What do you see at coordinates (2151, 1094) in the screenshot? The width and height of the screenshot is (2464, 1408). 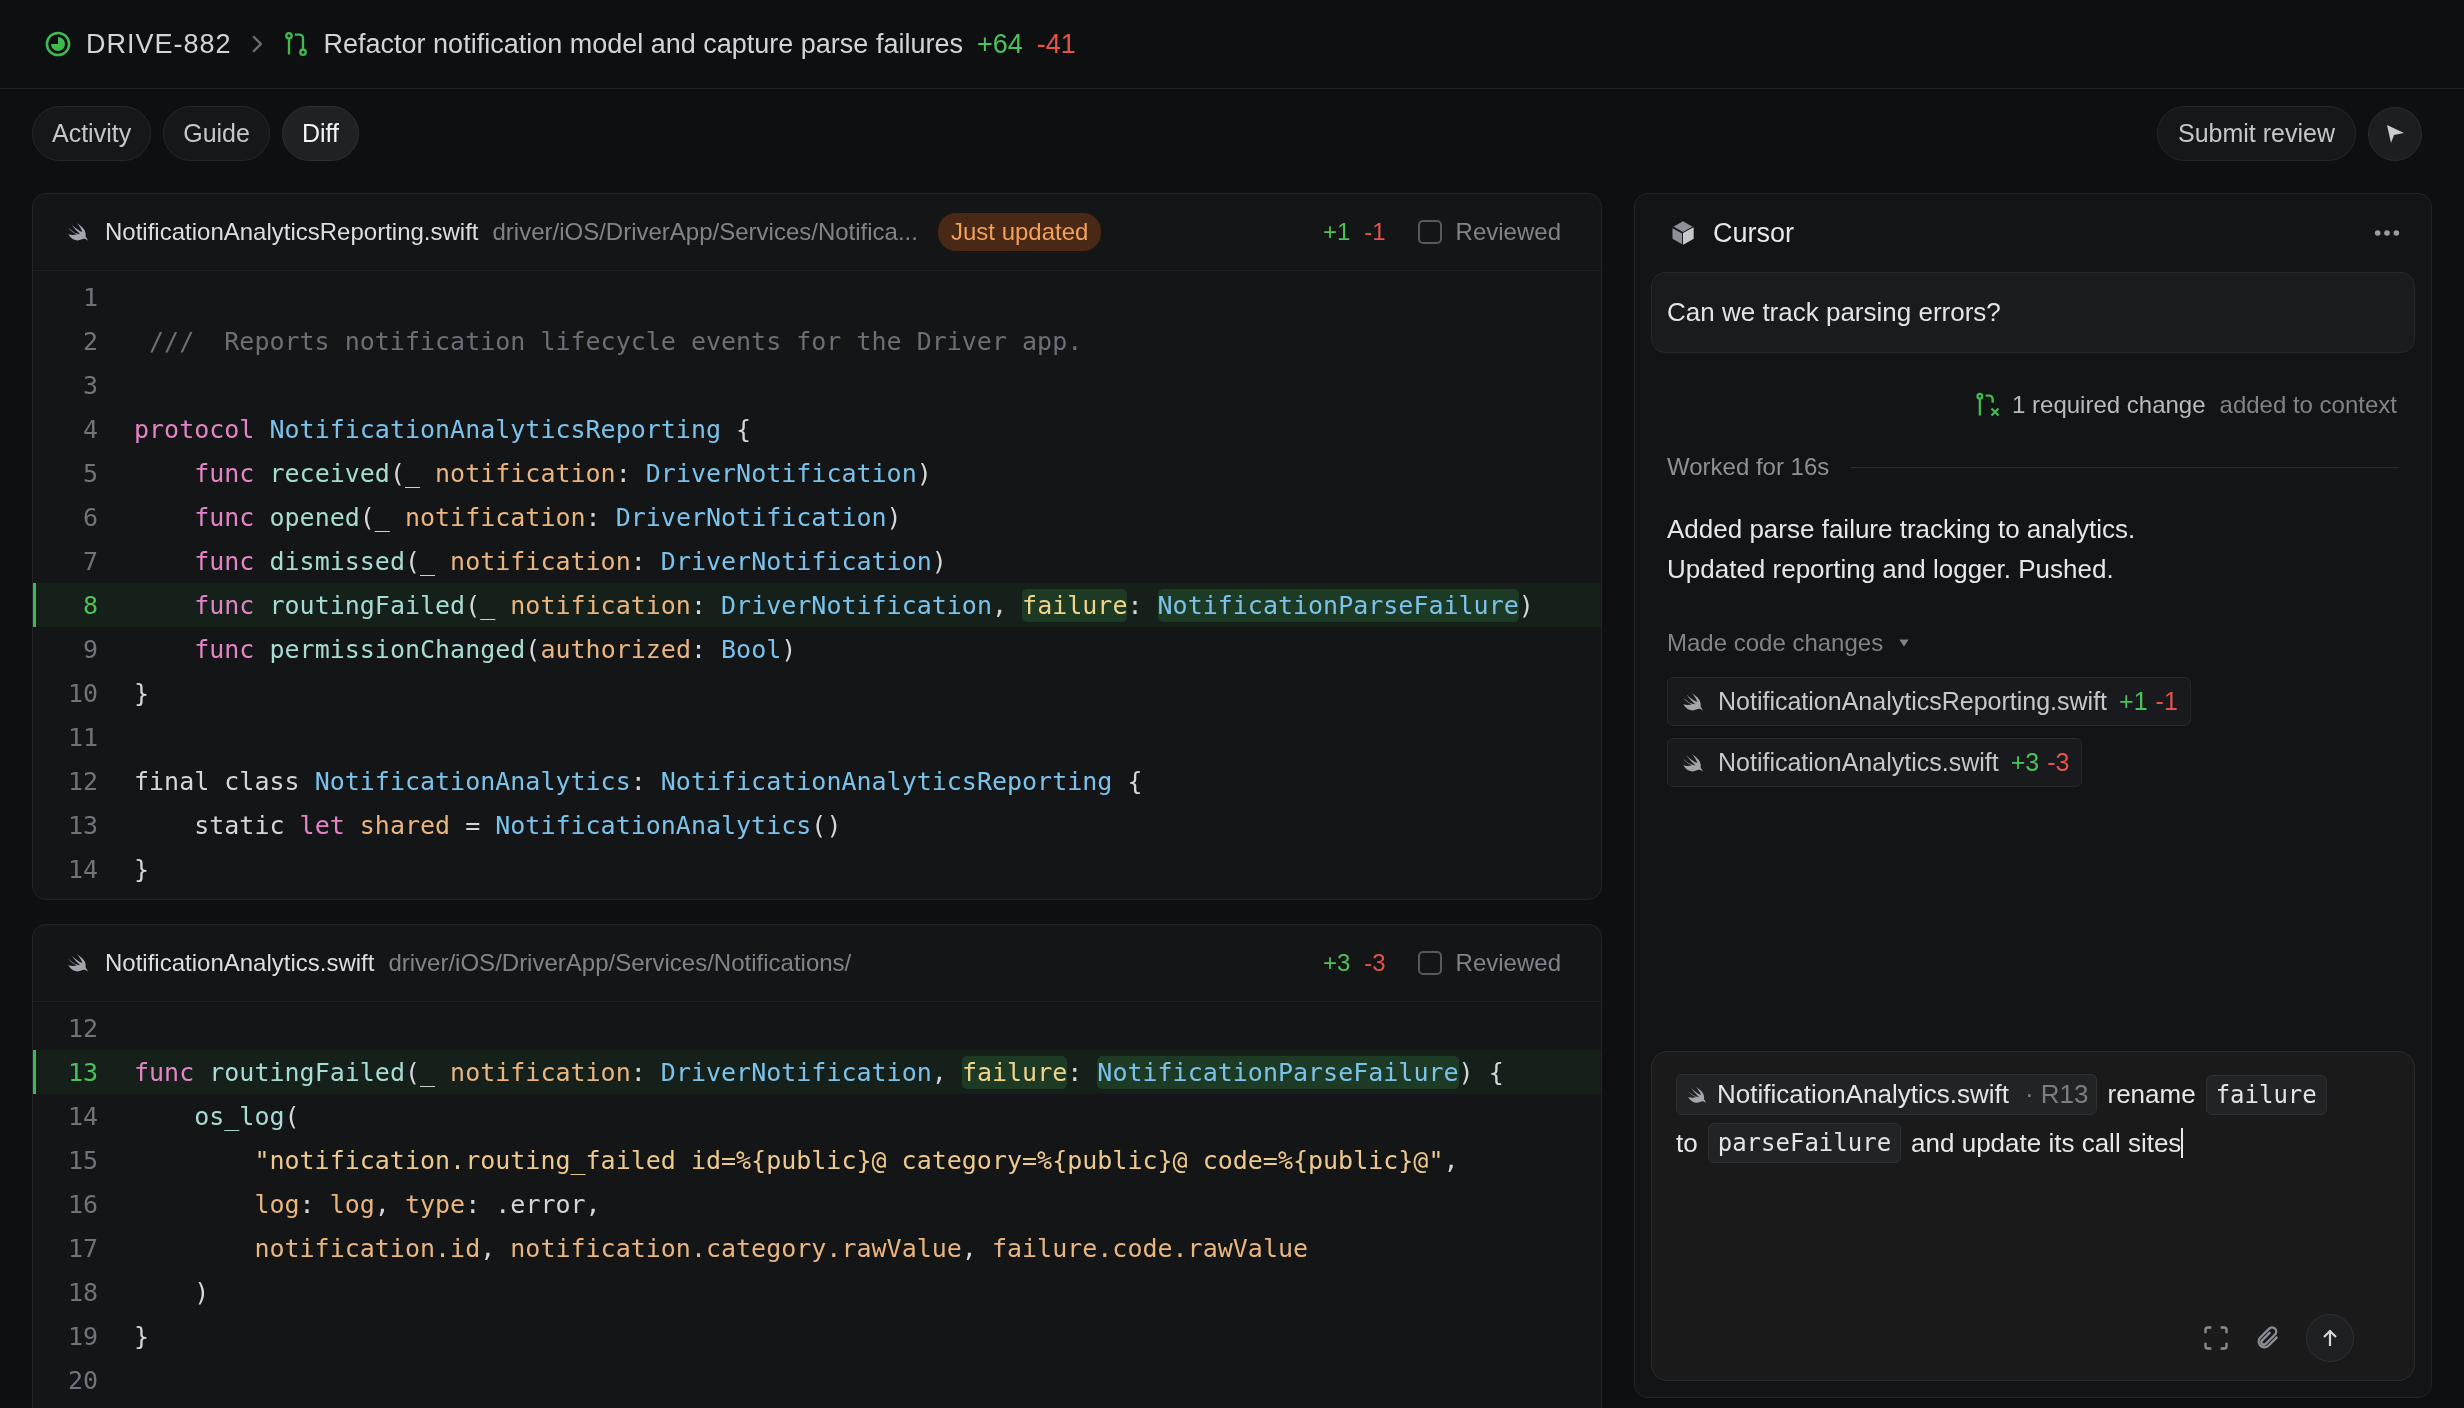 I see `prompt-text: rename` at bounding box center [2151, 1094].